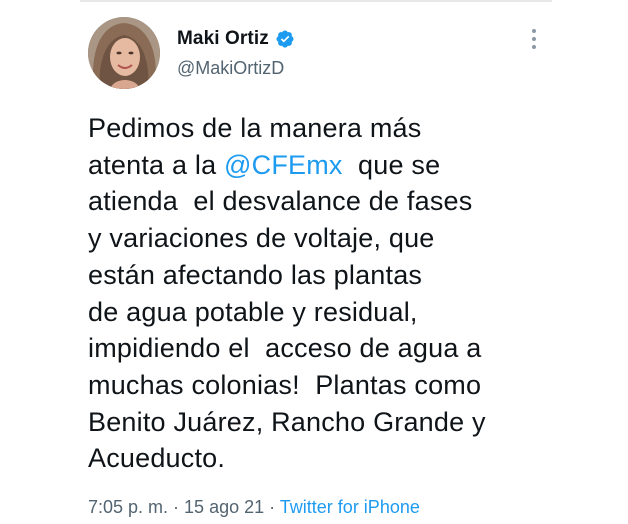  What do you see at coordinates (280, 201) in the screenshot?
I see `tweet-line: atienda el desvalance de fases` at bounding box center [280, 201].